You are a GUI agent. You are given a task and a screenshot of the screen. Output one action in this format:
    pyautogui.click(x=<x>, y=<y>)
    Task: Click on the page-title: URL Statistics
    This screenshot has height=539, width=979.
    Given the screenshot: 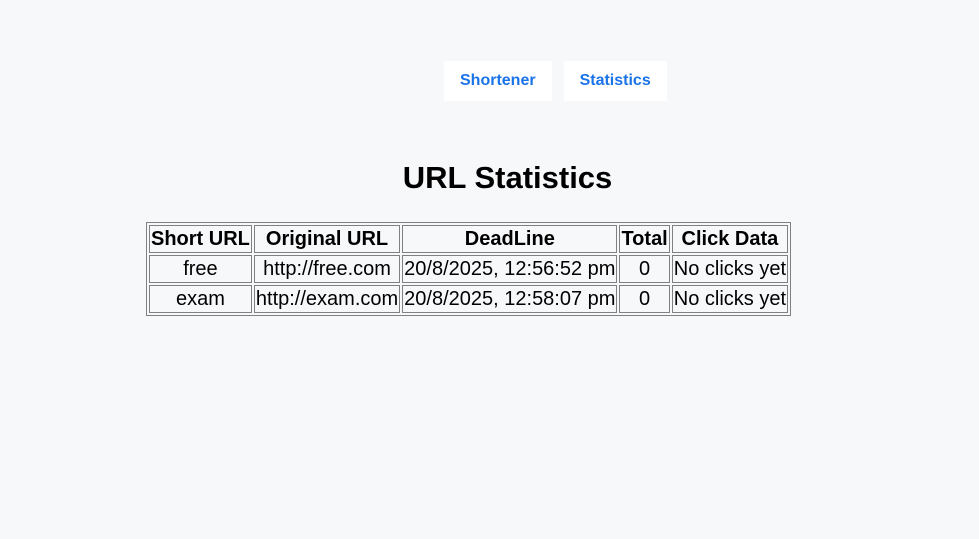 What is the action you would take?
    pyautogui.click(x=507, y=177)
    